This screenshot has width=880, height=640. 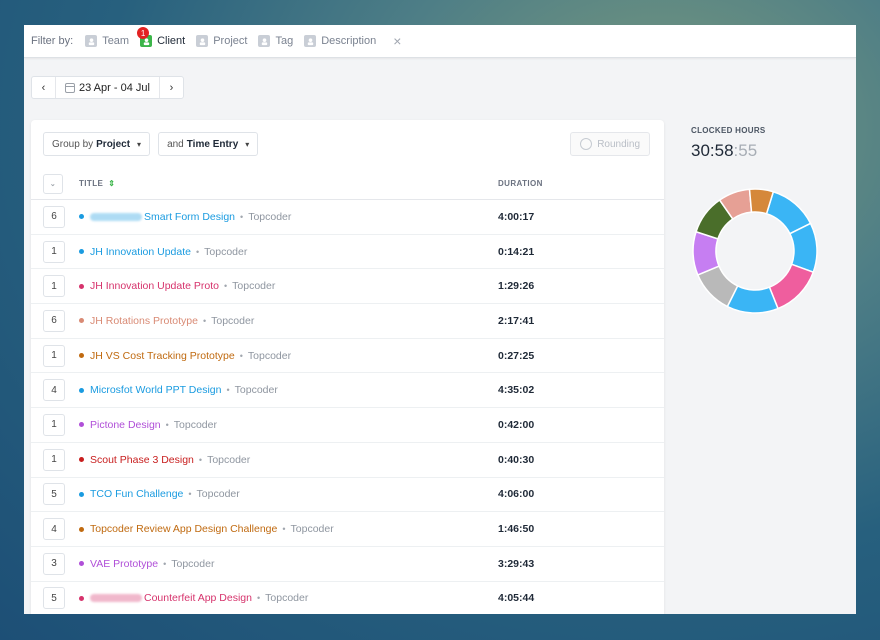 What do you see at coordinates (586, 144) in the screenshot?
I see `rounding-icon` at bounding box center [586, 144].